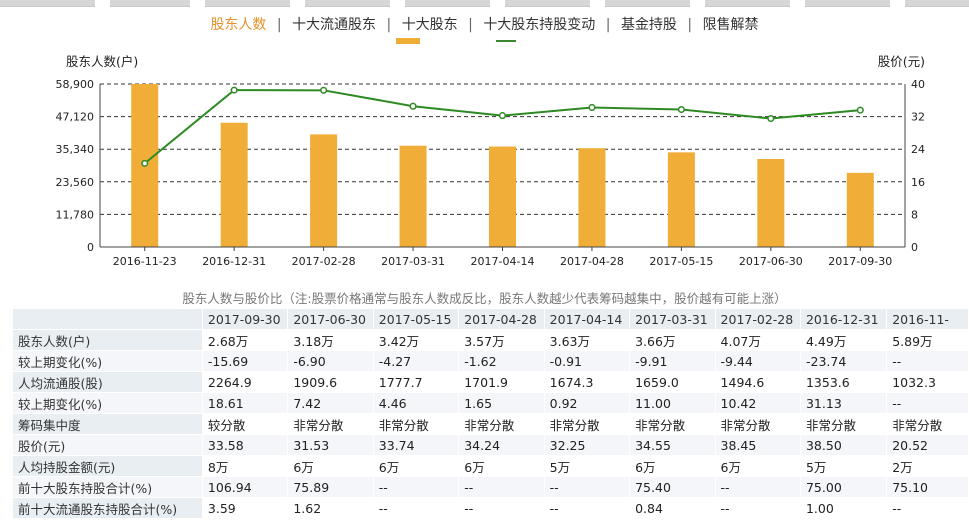 This screenshot has width=969, height=527. I want to click on y-left-tick-label: 35,340, so click(75, 149).